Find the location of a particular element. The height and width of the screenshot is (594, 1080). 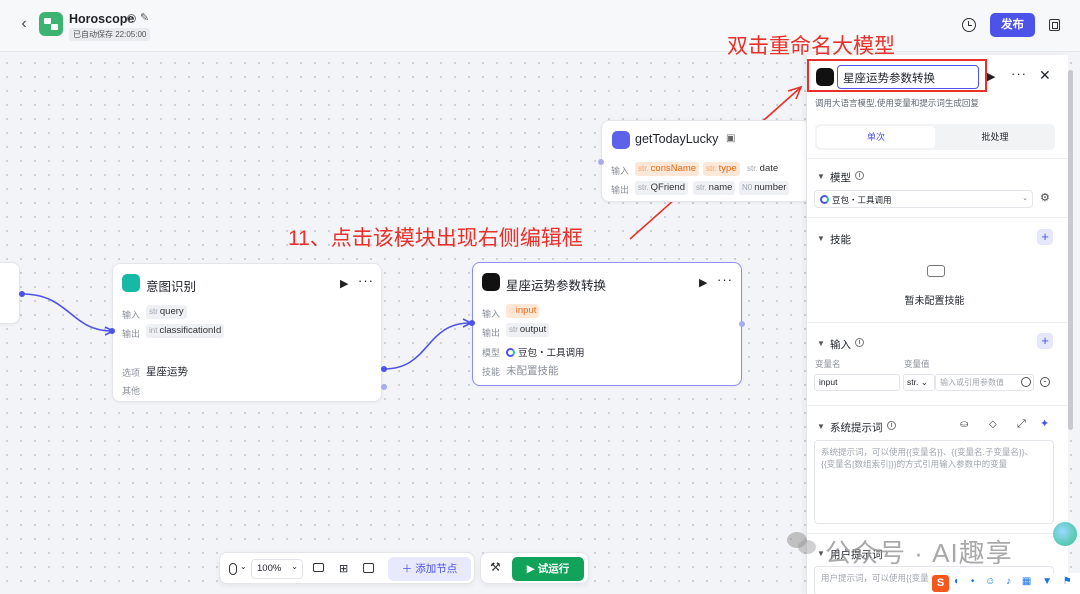

var-type-select: str. ⌄ is located at coordinates (919, 382).